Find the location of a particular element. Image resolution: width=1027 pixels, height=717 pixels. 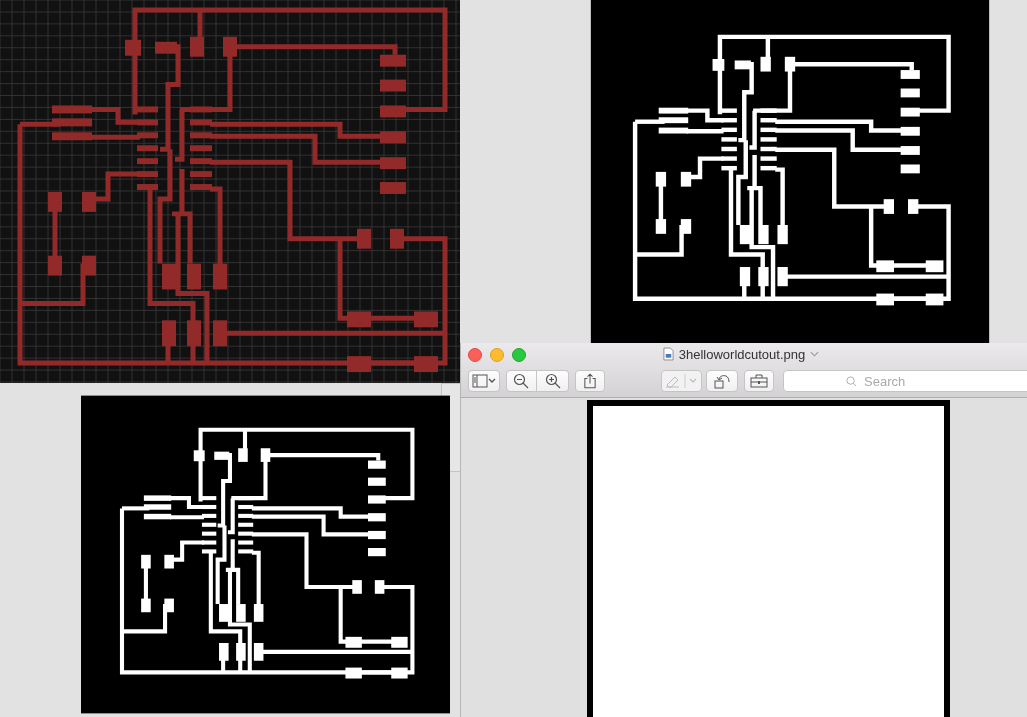

search-field: Search is located at coordinates (905, 381).